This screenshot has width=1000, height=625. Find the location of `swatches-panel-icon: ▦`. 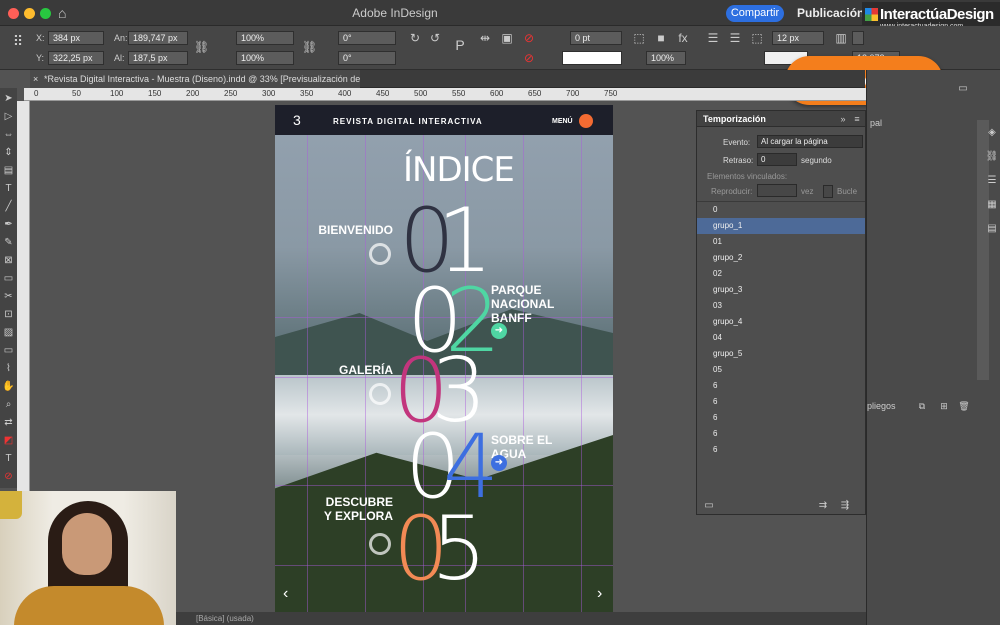

swatches-panel-icon: ▦ is located at coordinates (992, 205).